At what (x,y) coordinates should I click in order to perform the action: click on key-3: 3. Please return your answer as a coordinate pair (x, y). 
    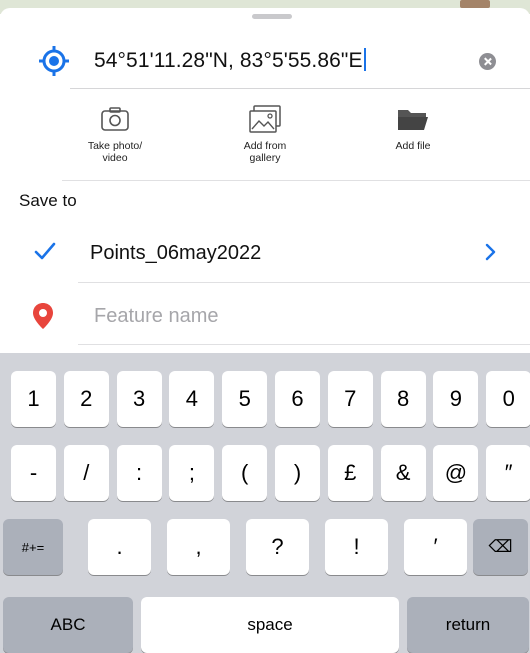
    Looking at the image, I should click on (139, 399).